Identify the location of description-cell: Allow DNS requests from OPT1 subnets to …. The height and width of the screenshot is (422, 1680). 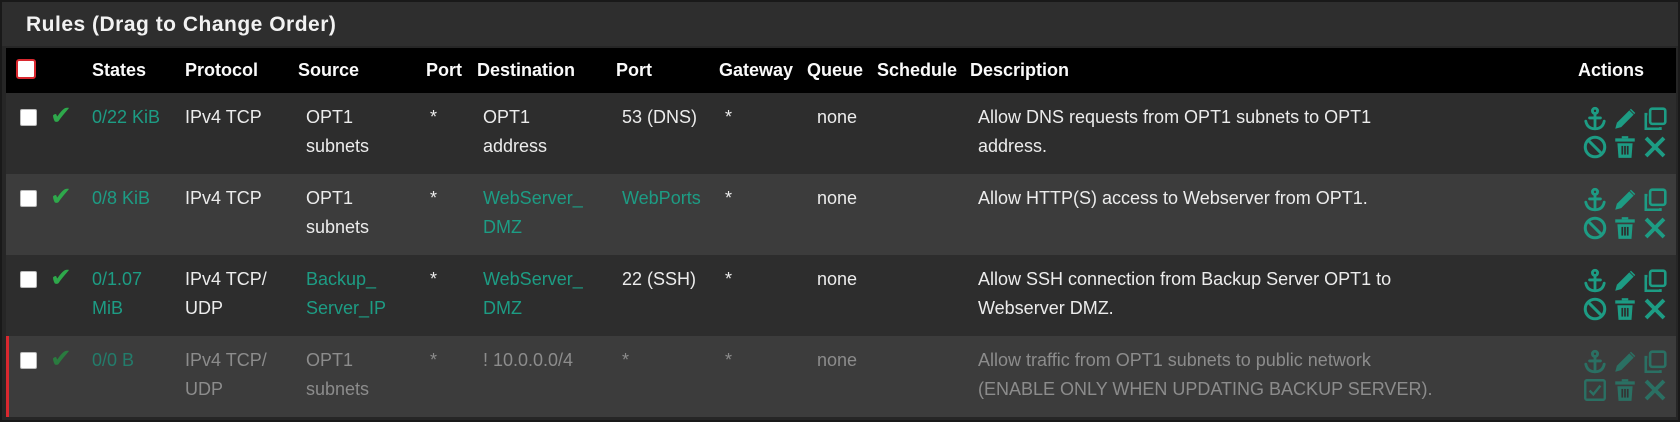
(1175, 131).